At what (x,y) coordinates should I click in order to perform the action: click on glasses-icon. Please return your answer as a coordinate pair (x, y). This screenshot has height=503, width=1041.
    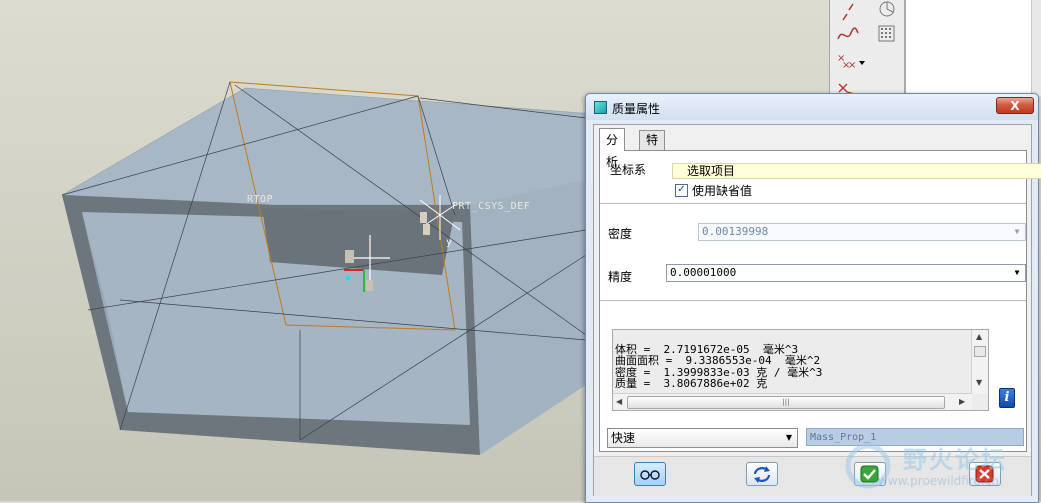
    Looking at the image, I should click on (650, 475).